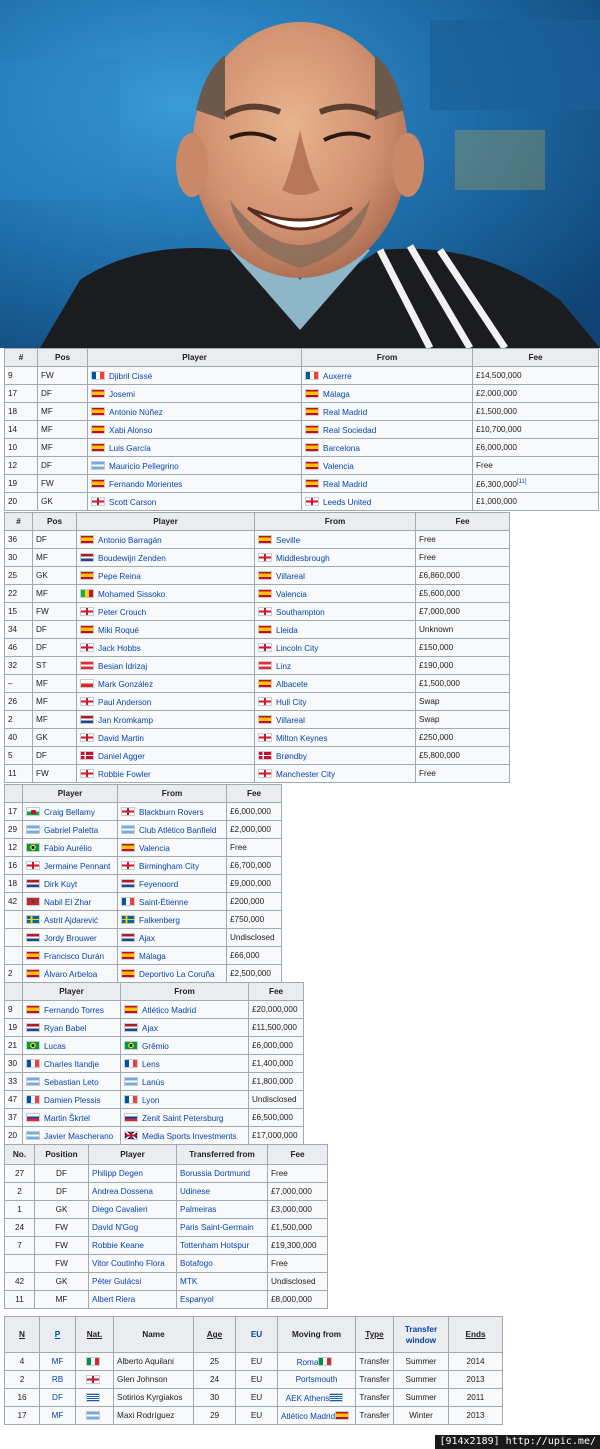 Image resolution: width=600 pixels, height=1449 pixels. Describe the element at coordinates (121, 738) in the screenshot. I see `player-link: David Martin` at that location.